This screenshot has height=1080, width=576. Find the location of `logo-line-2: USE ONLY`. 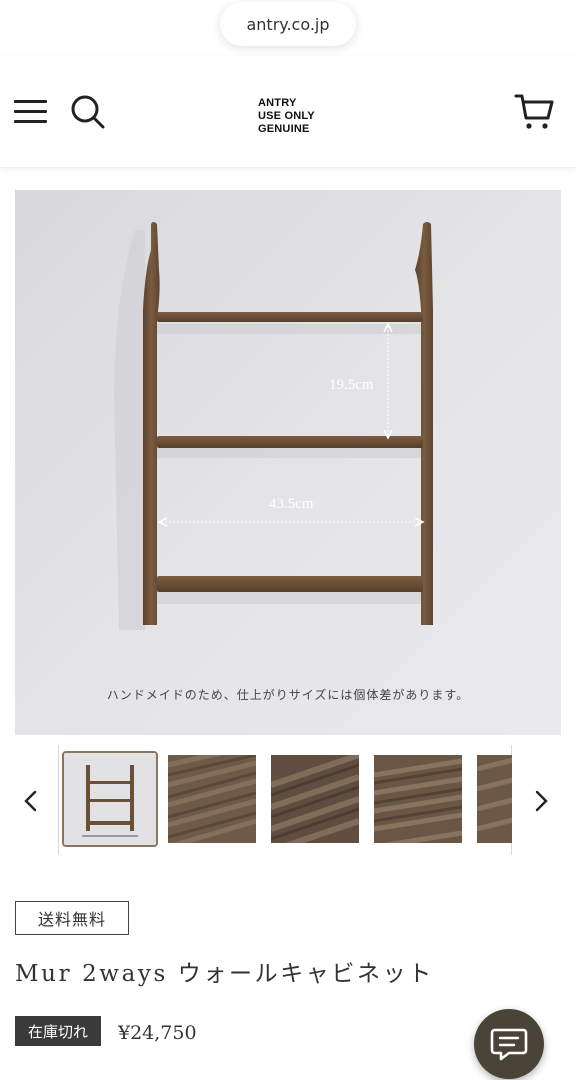

logo-line-2: USE ONLY is located at coordinates (286, 116).